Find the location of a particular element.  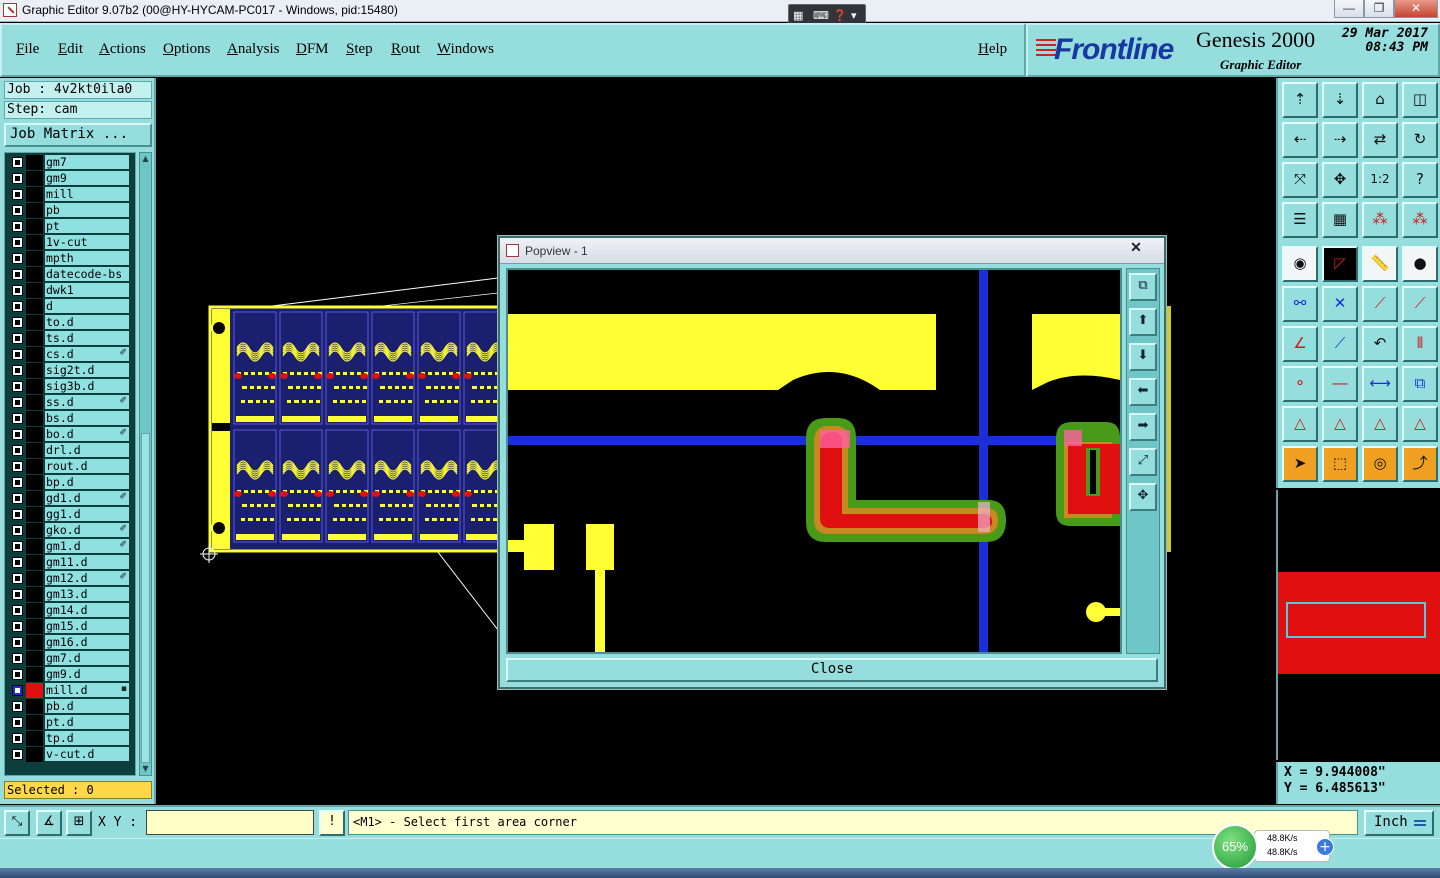

node-tool-icon: ⚬ is located at coordinates (1300, 384).